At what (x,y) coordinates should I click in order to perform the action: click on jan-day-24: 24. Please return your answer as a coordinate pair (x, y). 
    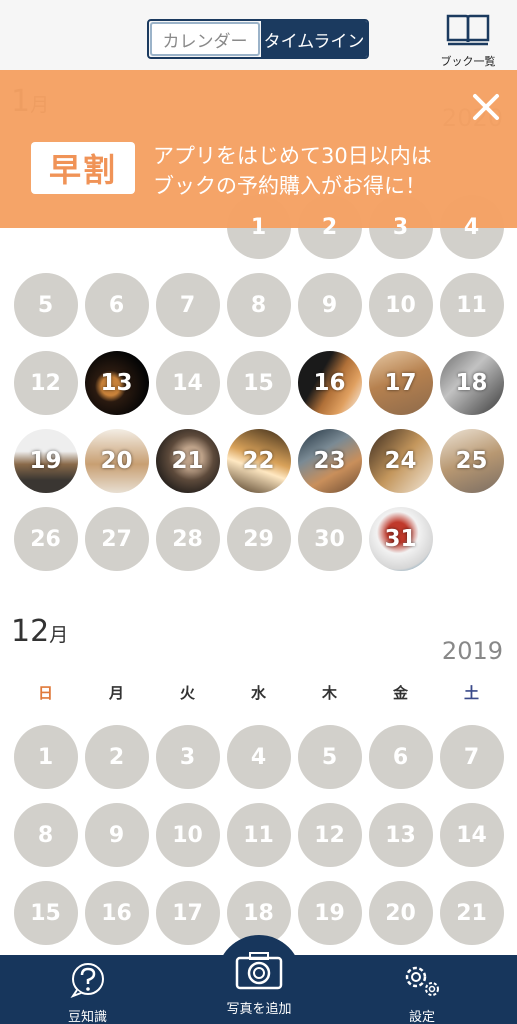
    Looking at the image, I should click on (400, 461).